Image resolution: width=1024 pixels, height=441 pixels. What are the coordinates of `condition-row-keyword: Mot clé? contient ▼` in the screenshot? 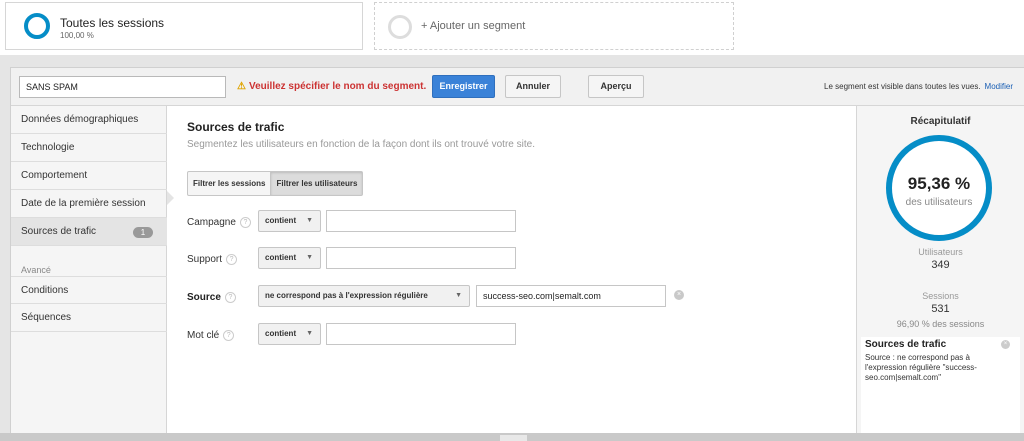 It's located at (437, 335).